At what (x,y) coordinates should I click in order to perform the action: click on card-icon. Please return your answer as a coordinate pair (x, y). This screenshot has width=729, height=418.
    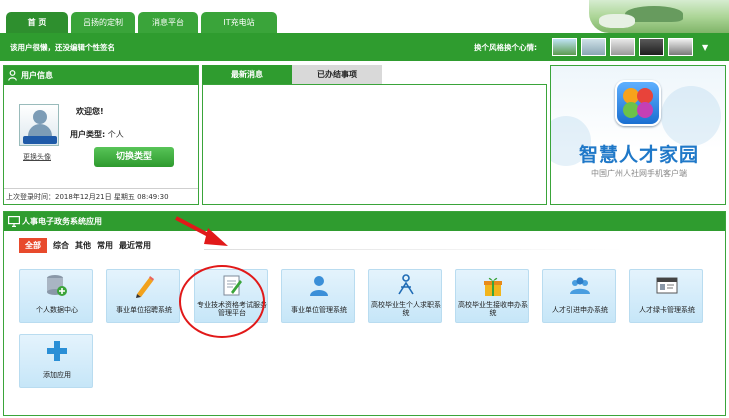
    Looking at the image, I should click on (667, 285).